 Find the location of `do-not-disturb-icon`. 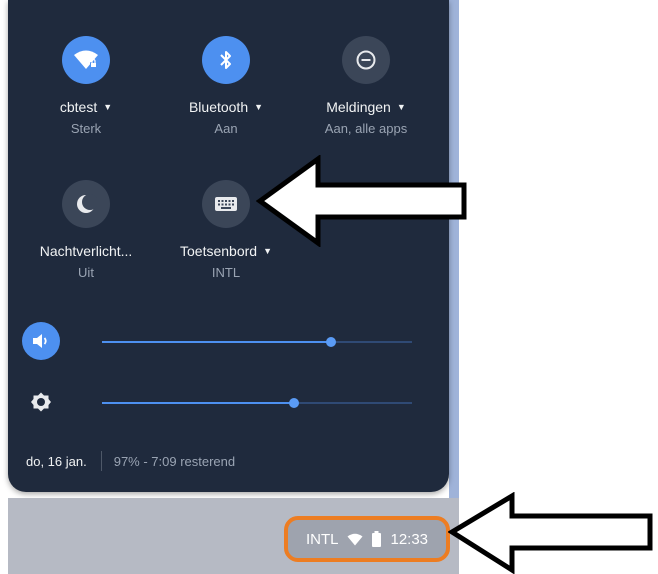

do-not-disturb-icon is located at coordinates (366, 60).